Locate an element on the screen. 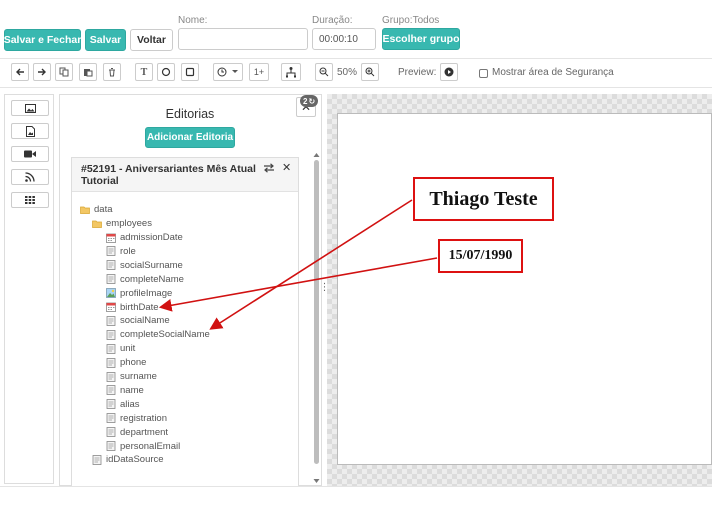  choose-group-button: Escolher grupo is located at coordinates (421, 39).